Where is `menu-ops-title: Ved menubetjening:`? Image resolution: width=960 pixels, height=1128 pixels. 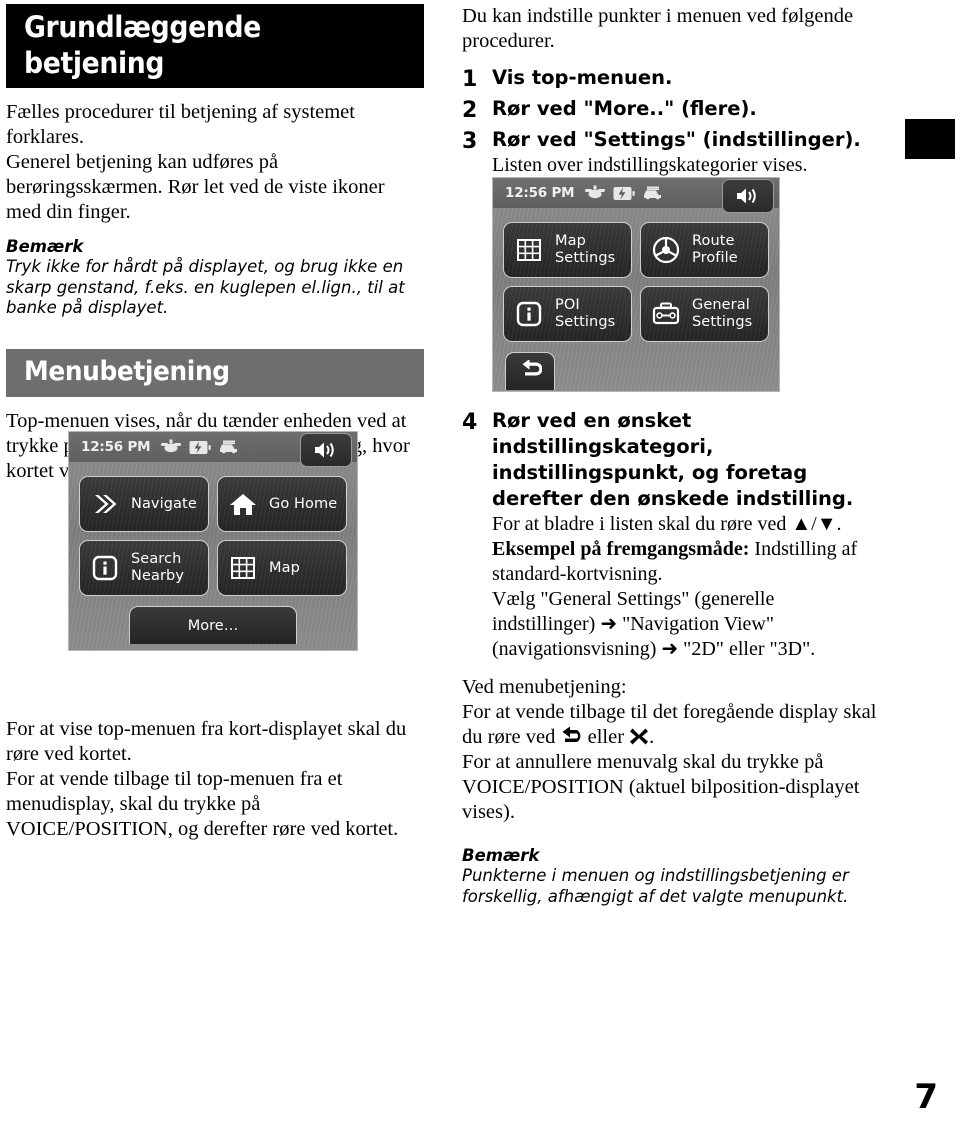 menu-ops-title: Ved menubetjening: is located at coordinates (544, 687).